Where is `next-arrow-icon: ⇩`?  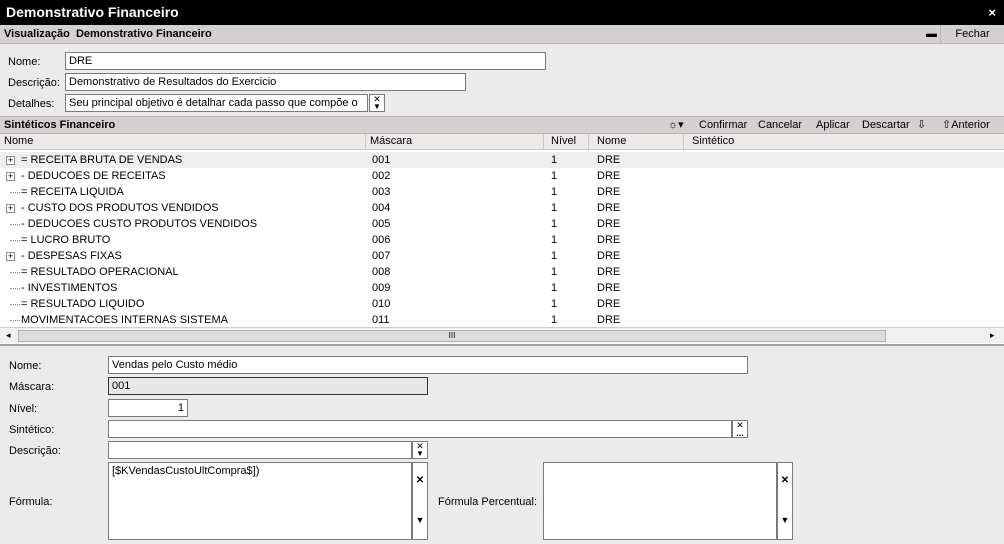 next-arrow-icon: ⇩ is located at coordinates (921, 125).